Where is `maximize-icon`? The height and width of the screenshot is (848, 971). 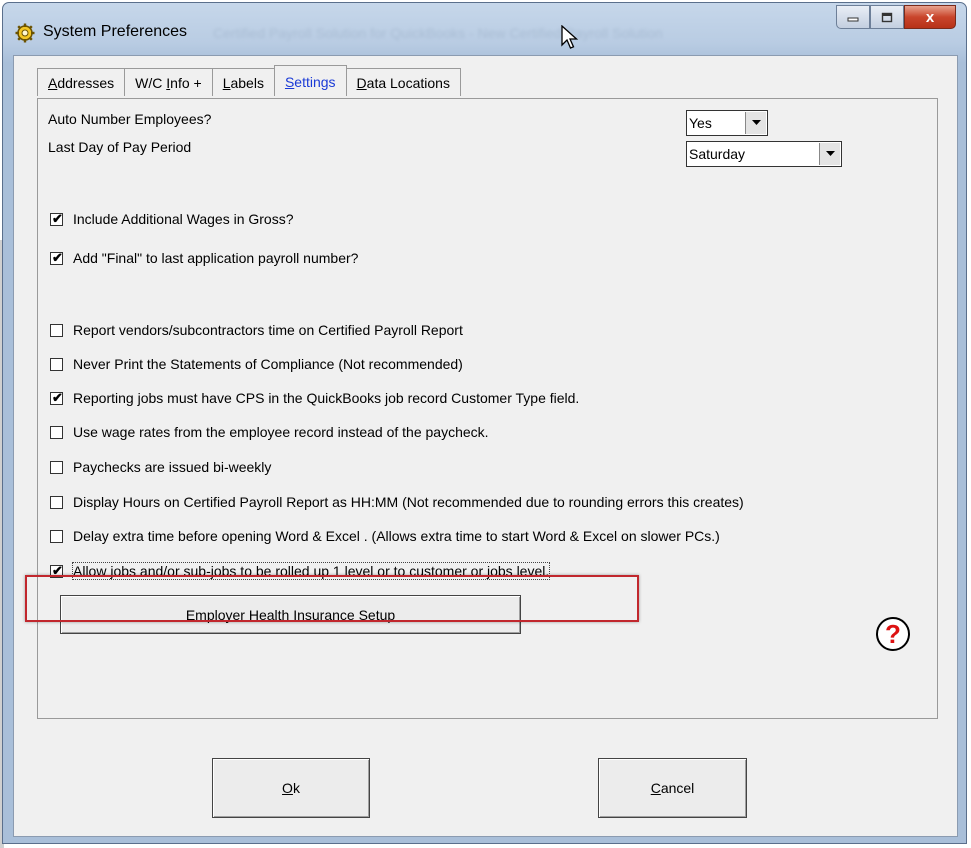
maximize-icon is located at coordinates (887, 17).